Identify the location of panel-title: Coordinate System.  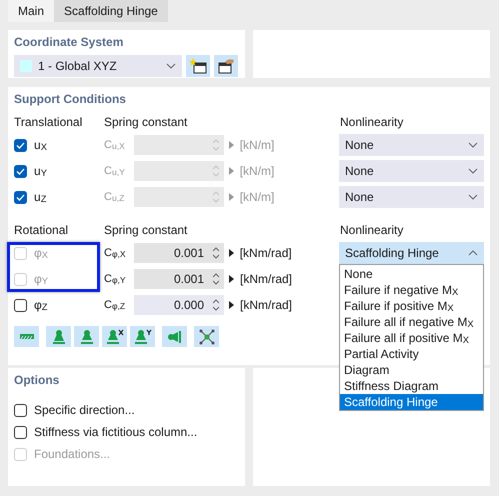
(69, 43).